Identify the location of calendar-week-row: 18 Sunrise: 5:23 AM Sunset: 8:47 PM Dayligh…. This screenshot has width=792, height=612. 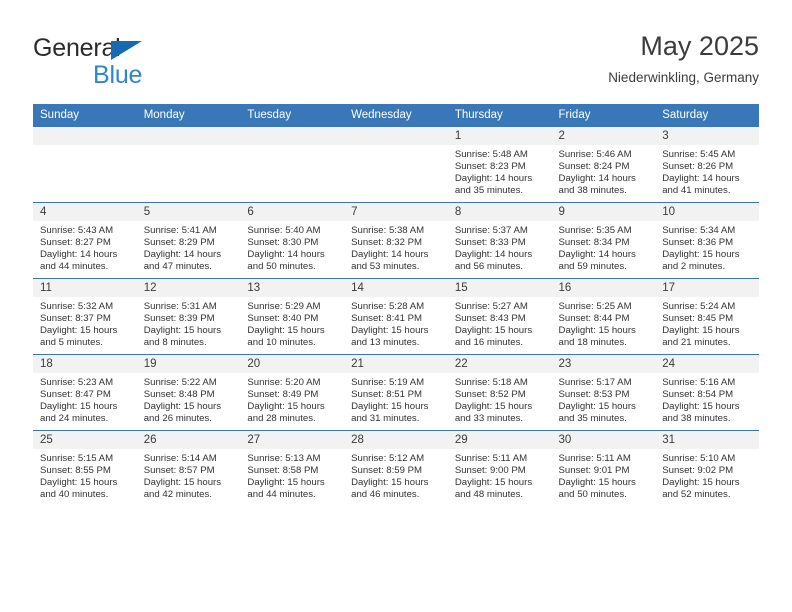
(396, 392).